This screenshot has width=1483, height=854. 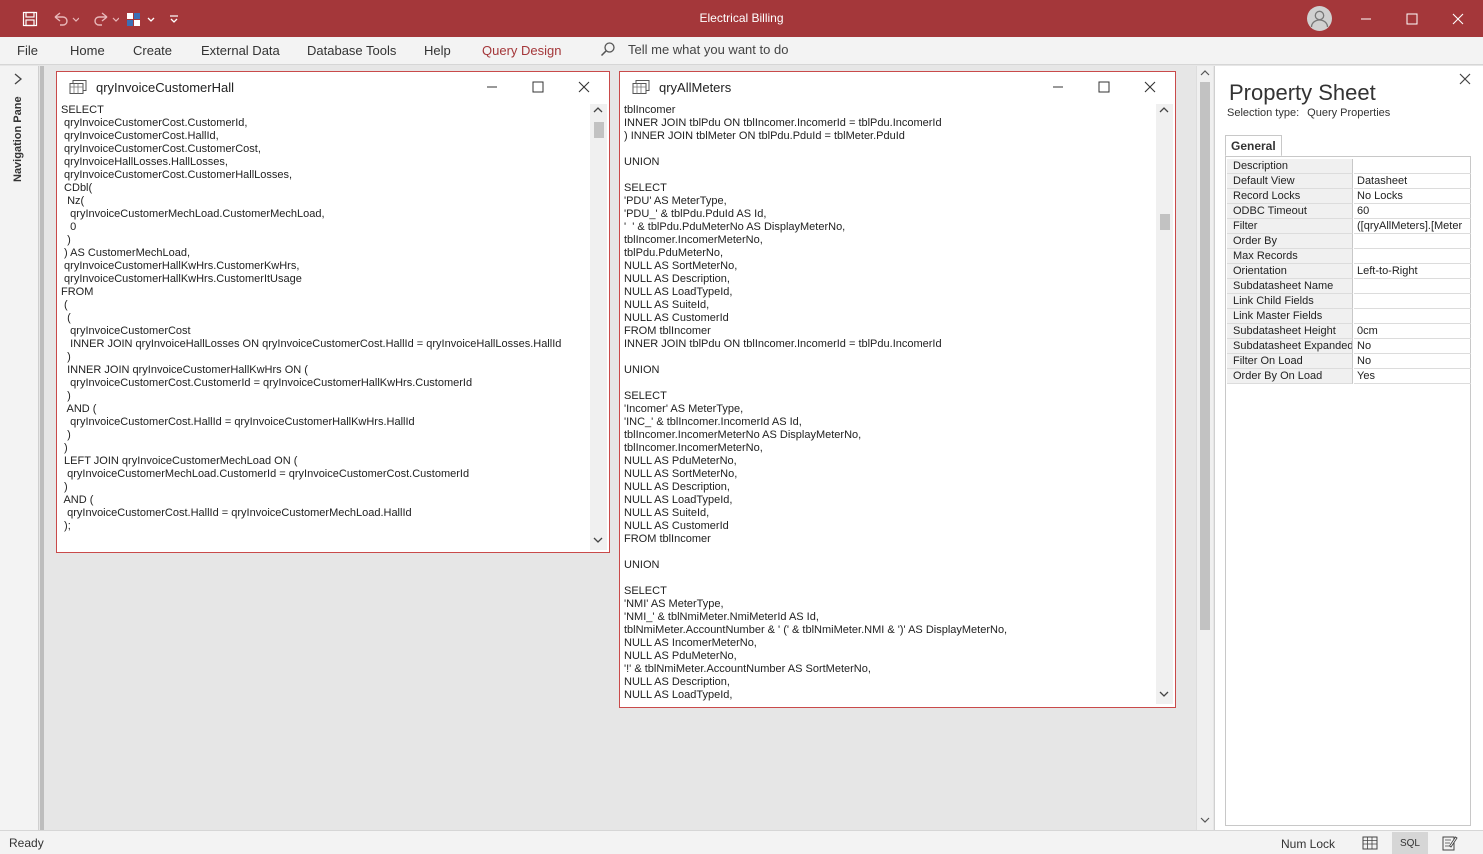 I want to click on property-row: Max Records, so click(x=1349, y=256).